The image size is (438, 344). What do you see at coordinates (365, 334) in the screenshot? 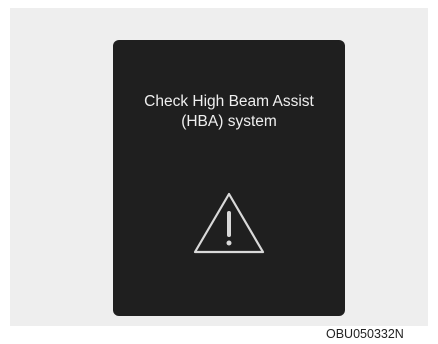
I see `figure-code: OBU050332N` at bounding box center [365, 334].